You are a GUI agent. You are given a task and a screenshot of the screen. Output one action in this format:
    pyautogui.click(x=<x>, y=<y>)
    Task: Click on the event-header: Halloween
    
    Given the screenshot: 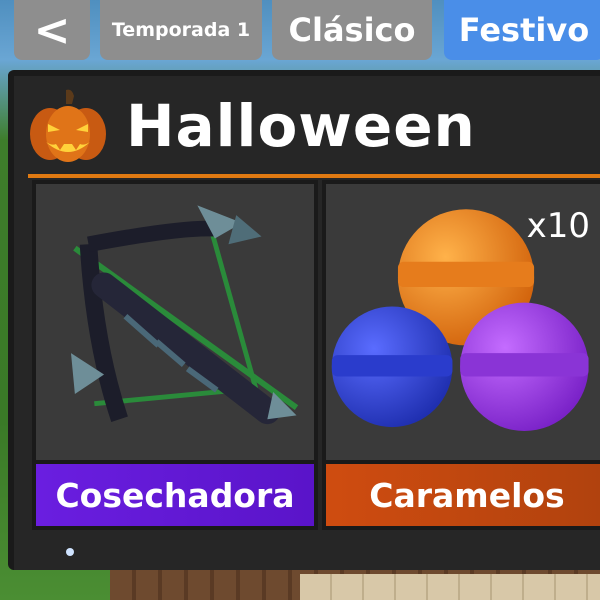 What is the action you would take?
    pyautogui.click(x=252, y=126)
    